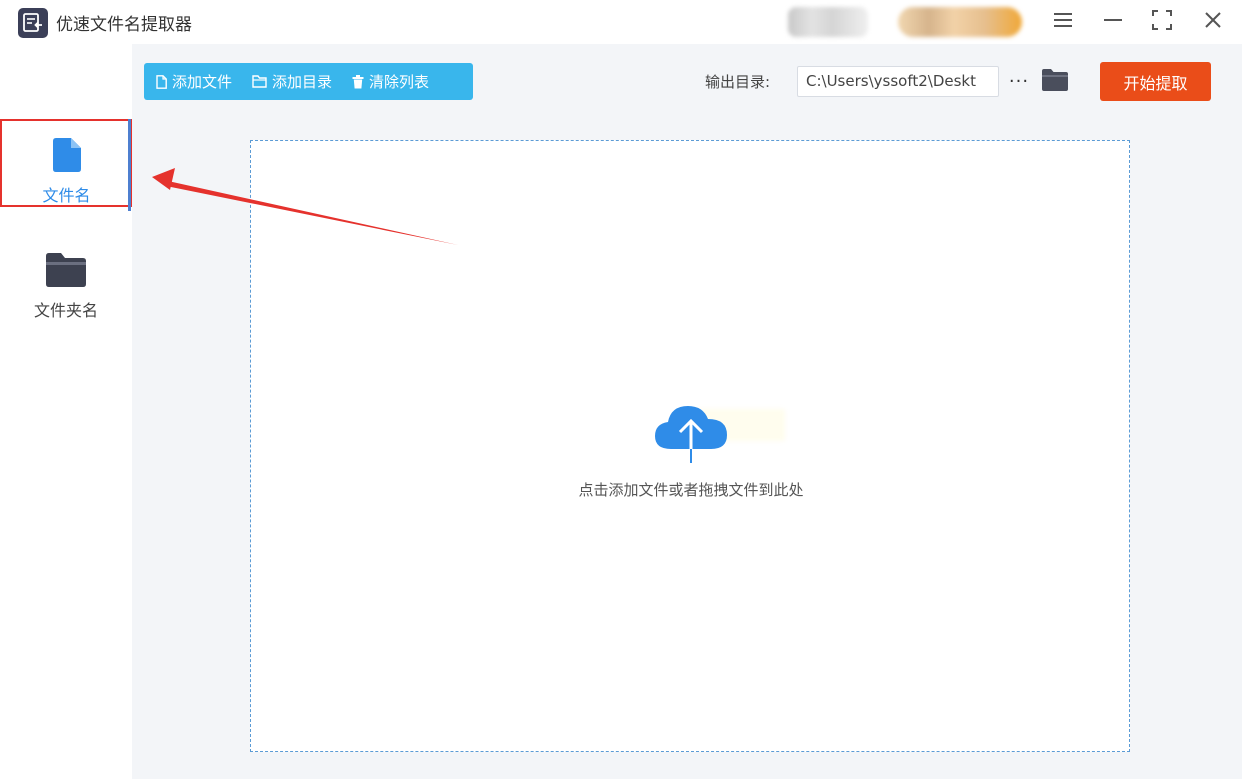 This screenshot has width=1242, height=779. What do you see at coordinates (66, 292) in the screenshot?
I see `sidebar-item-foldername: 文件夹名` at bounding box center [66, 292].